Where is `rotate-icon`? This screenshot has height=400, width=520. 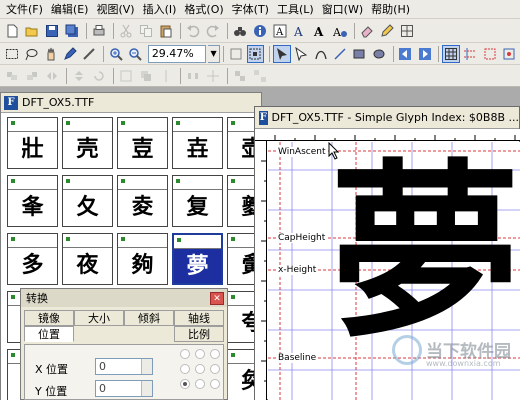
rotate-icon is located at coordinates (99, 76).